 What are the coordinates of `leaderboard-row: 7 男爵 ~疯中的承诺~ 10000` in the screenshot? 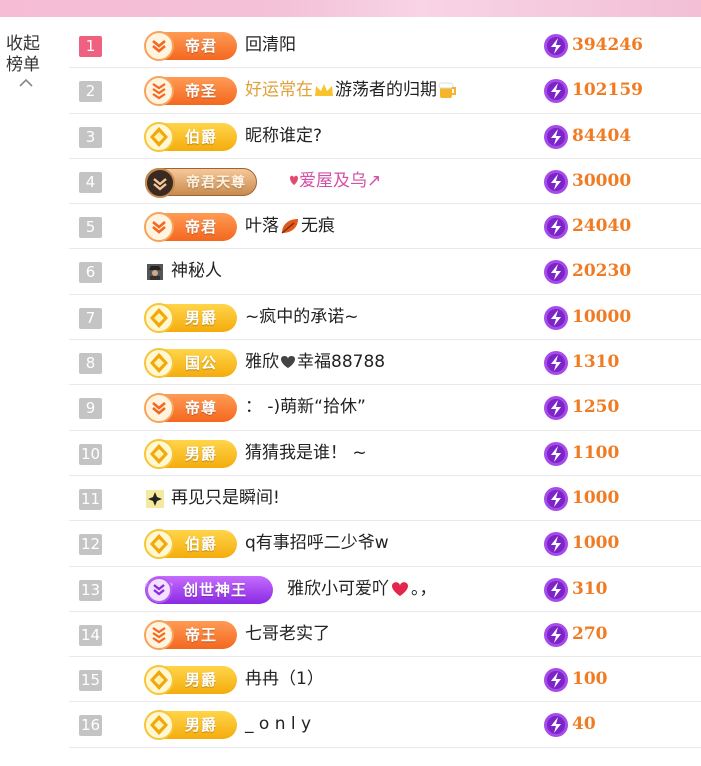 It's located at (385, 318).